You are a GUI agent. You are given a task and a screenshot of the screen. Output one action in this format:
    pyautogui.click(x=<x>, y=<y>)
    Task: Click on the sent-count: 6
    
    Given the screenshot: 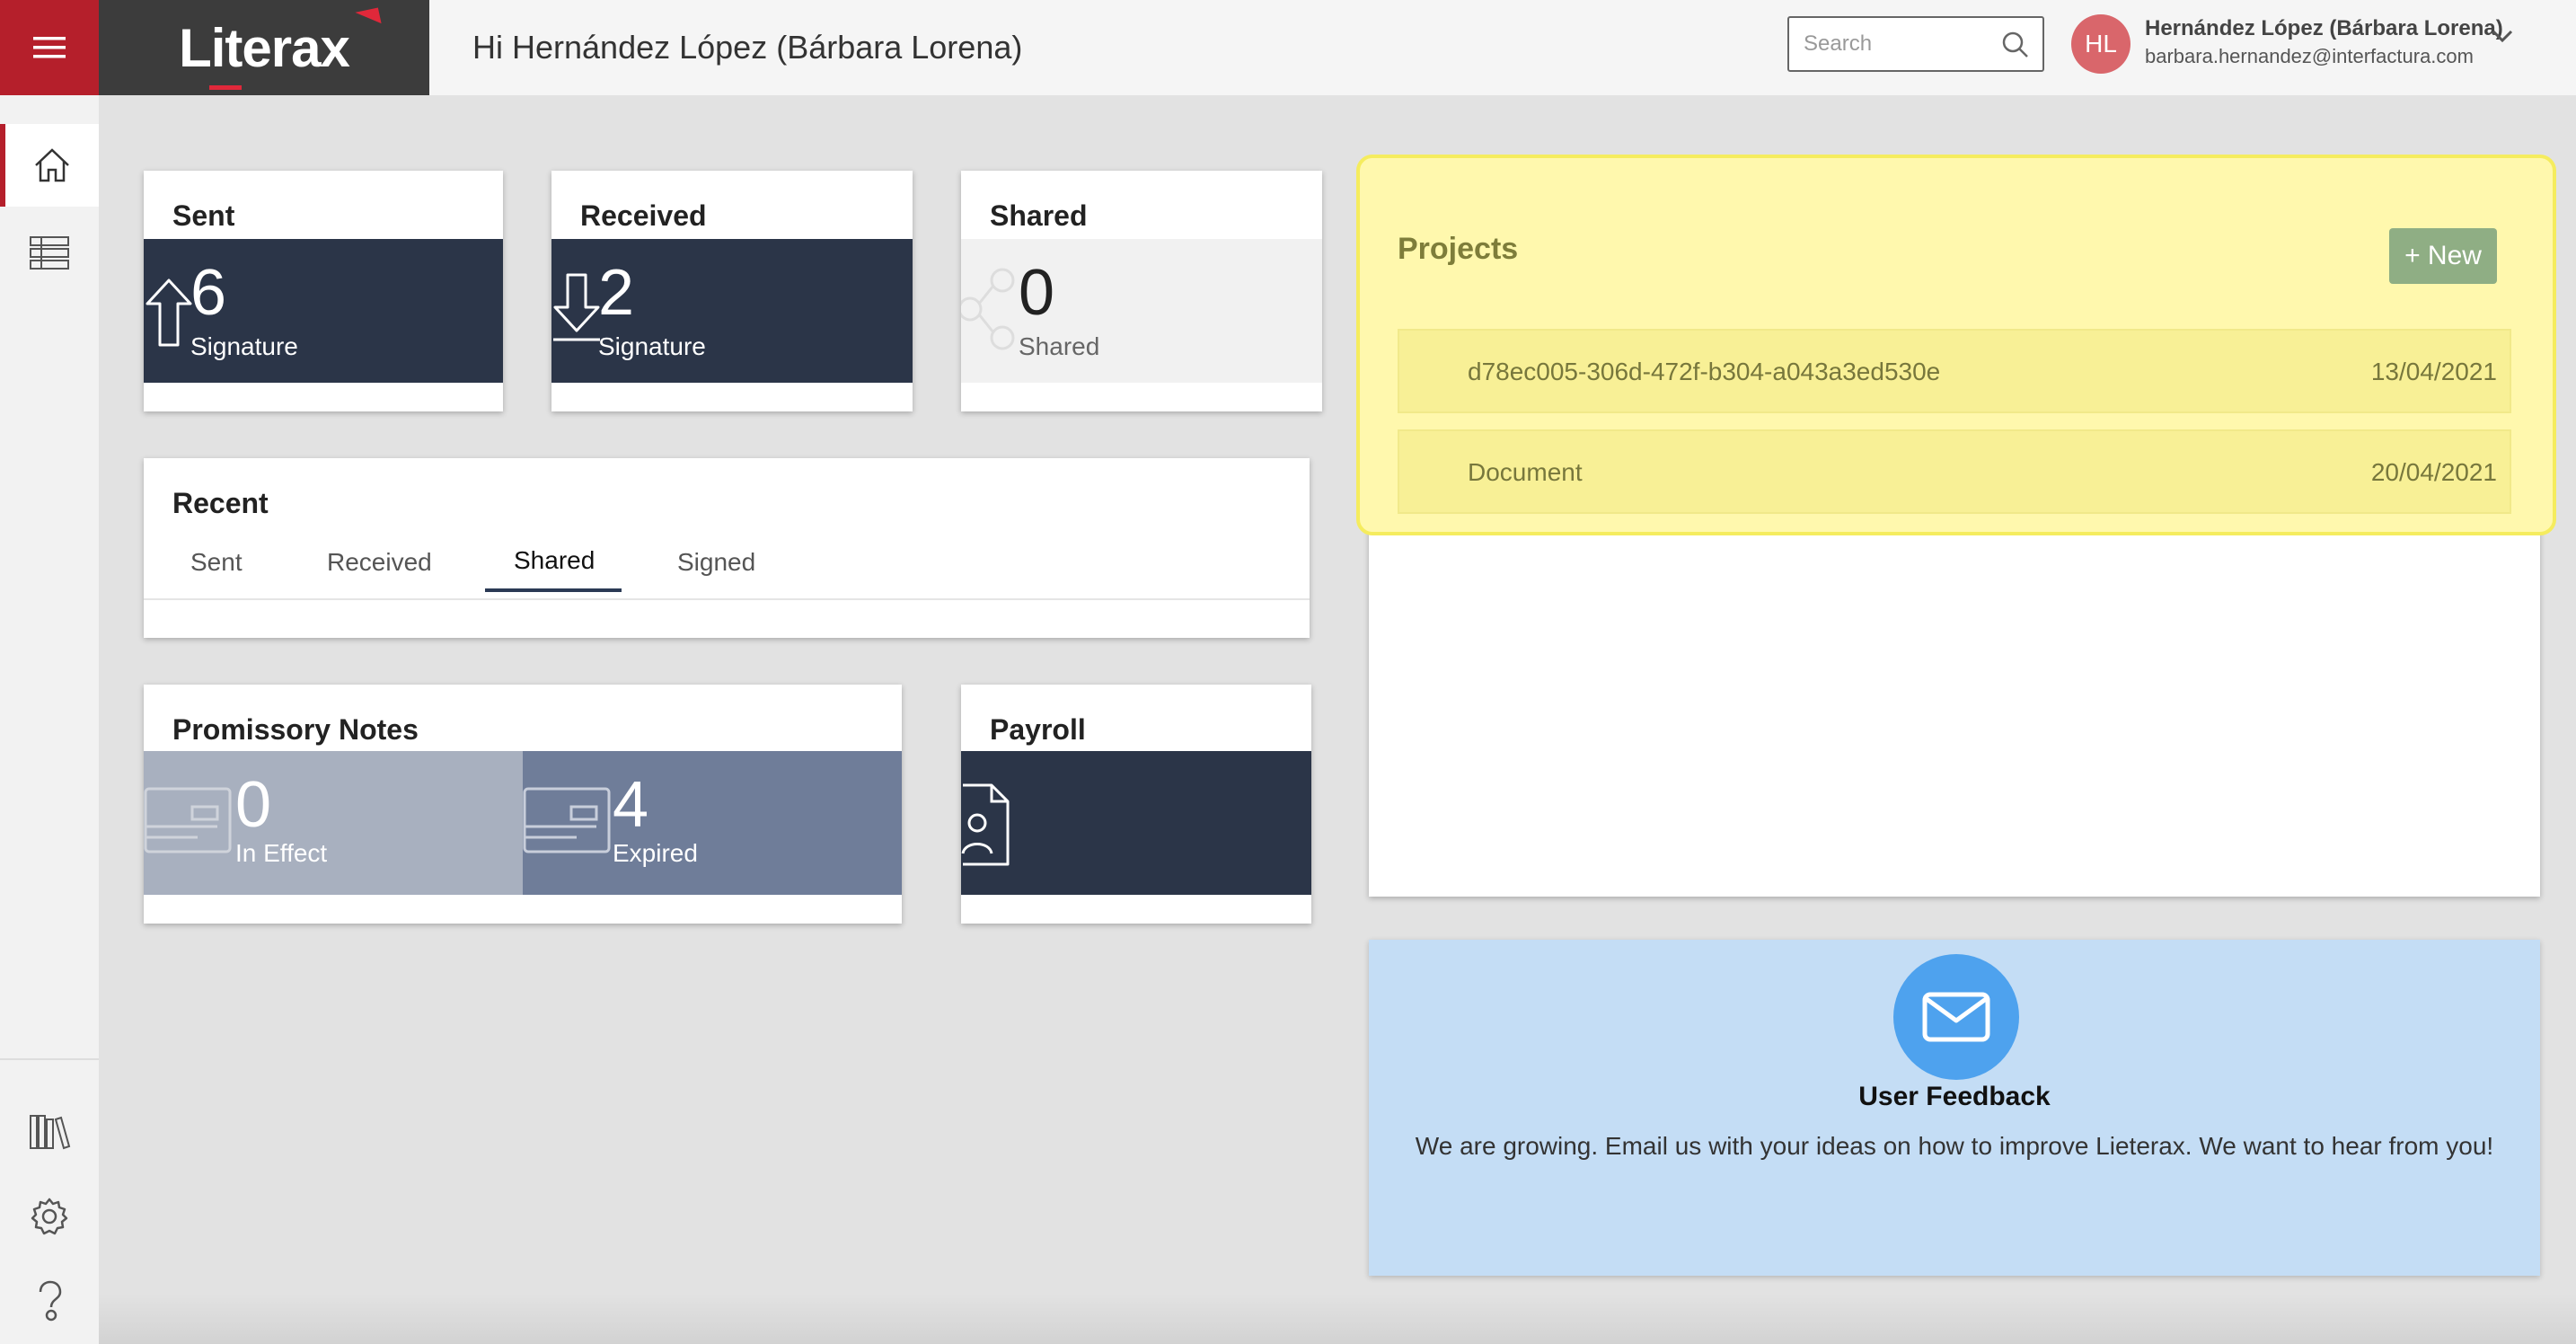 What is the action you would take?
    pyautogui.click(x=208, y=293)
    